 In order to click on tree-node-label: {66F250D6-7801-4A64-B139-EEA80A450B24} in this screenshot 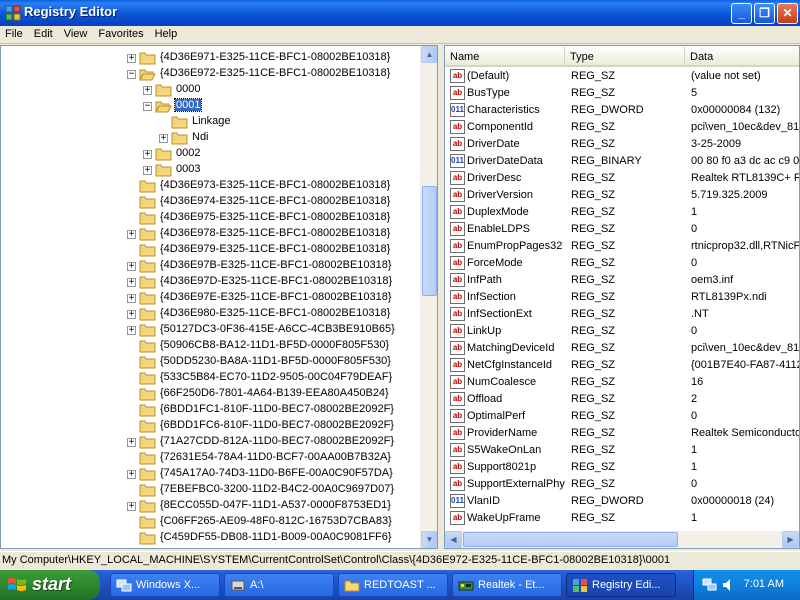, I will do `click(274, 393)`.